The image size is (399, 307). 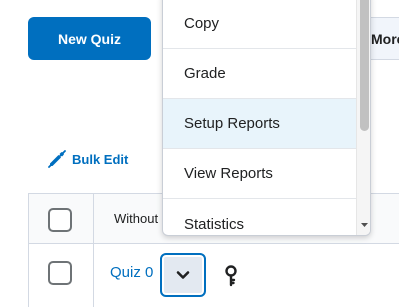 What do you see at coordinates (385, 38) in the screenshot?
I see `more-label: More` at bounding box center [385, 38].